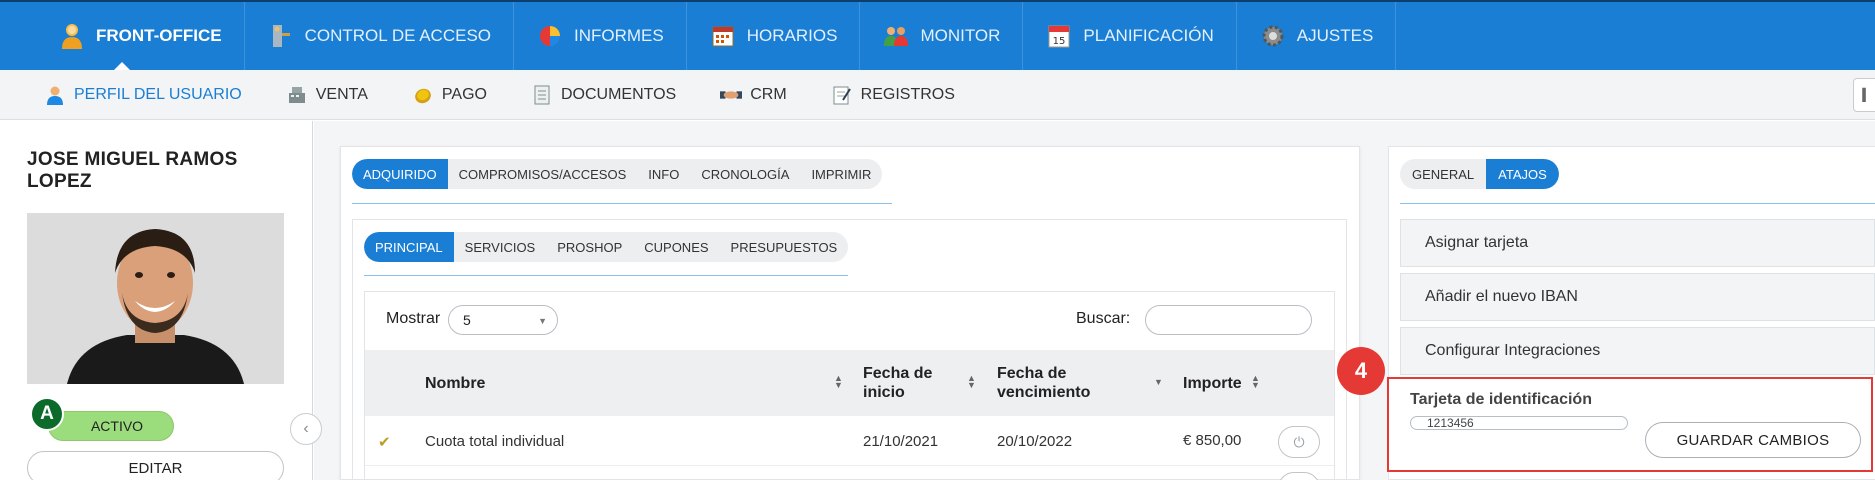 The image size is (1875, 480). What do you see at coordinates (550, 36) in the screenshot?
I see `pie-chart-icon` at bounding box center [550, 36].